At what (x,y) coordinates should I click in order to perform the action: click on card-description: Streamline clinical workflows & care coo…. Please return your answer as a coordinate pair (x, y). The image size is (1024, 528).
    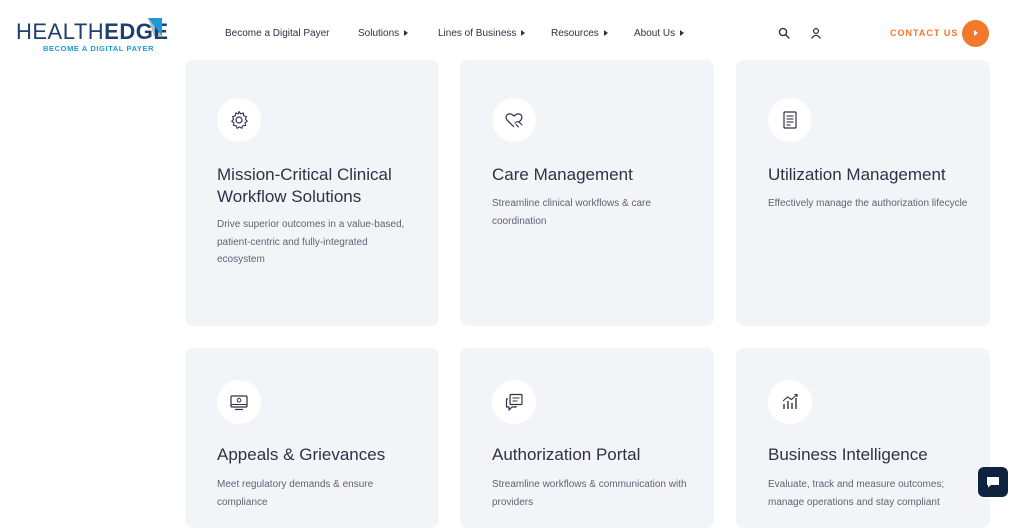
    Looking at the image, I should click on (571, 212).